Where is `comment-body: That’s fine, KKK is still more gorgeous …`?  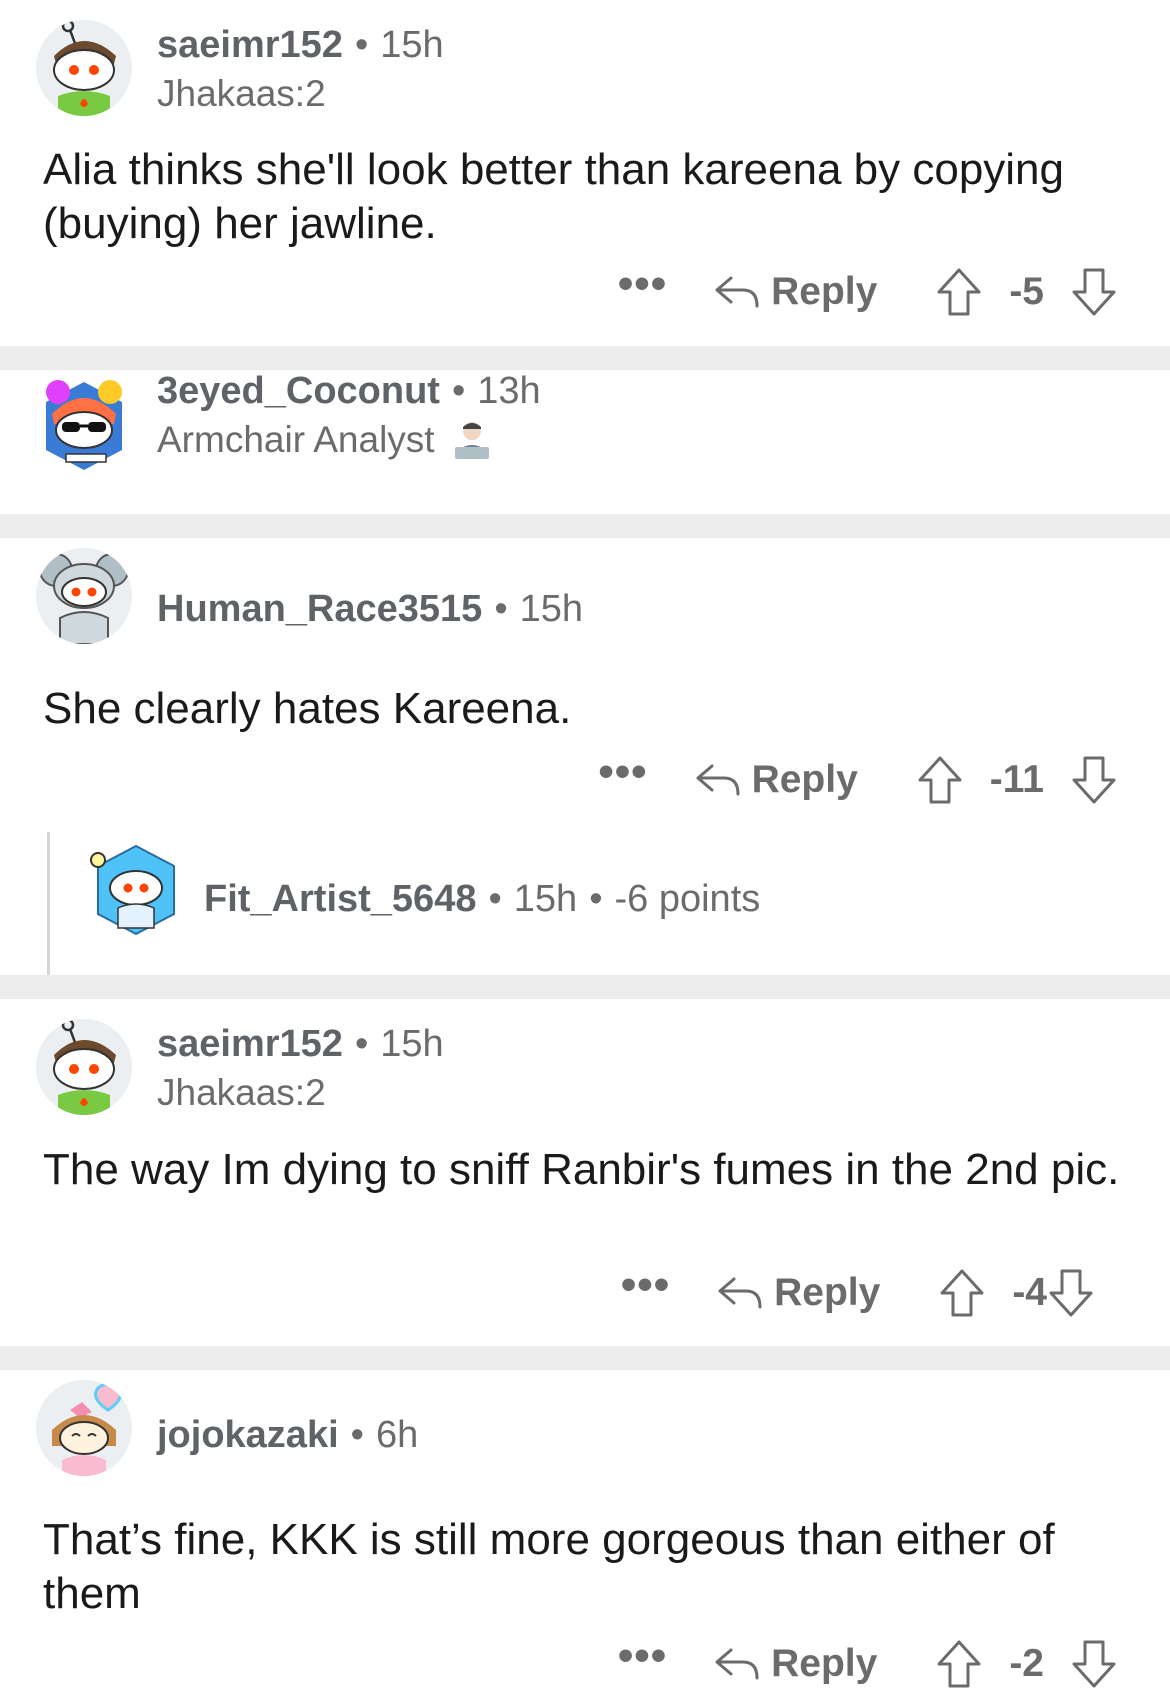
comment-body: That’s fine, KKK is still more gorgeous … is located at coordinates (549, 1566).